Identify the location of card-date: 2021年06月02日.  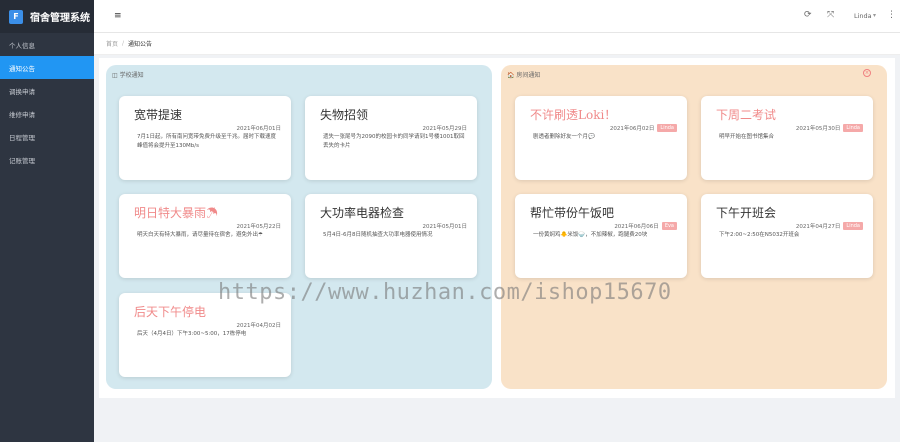
(632, 129).